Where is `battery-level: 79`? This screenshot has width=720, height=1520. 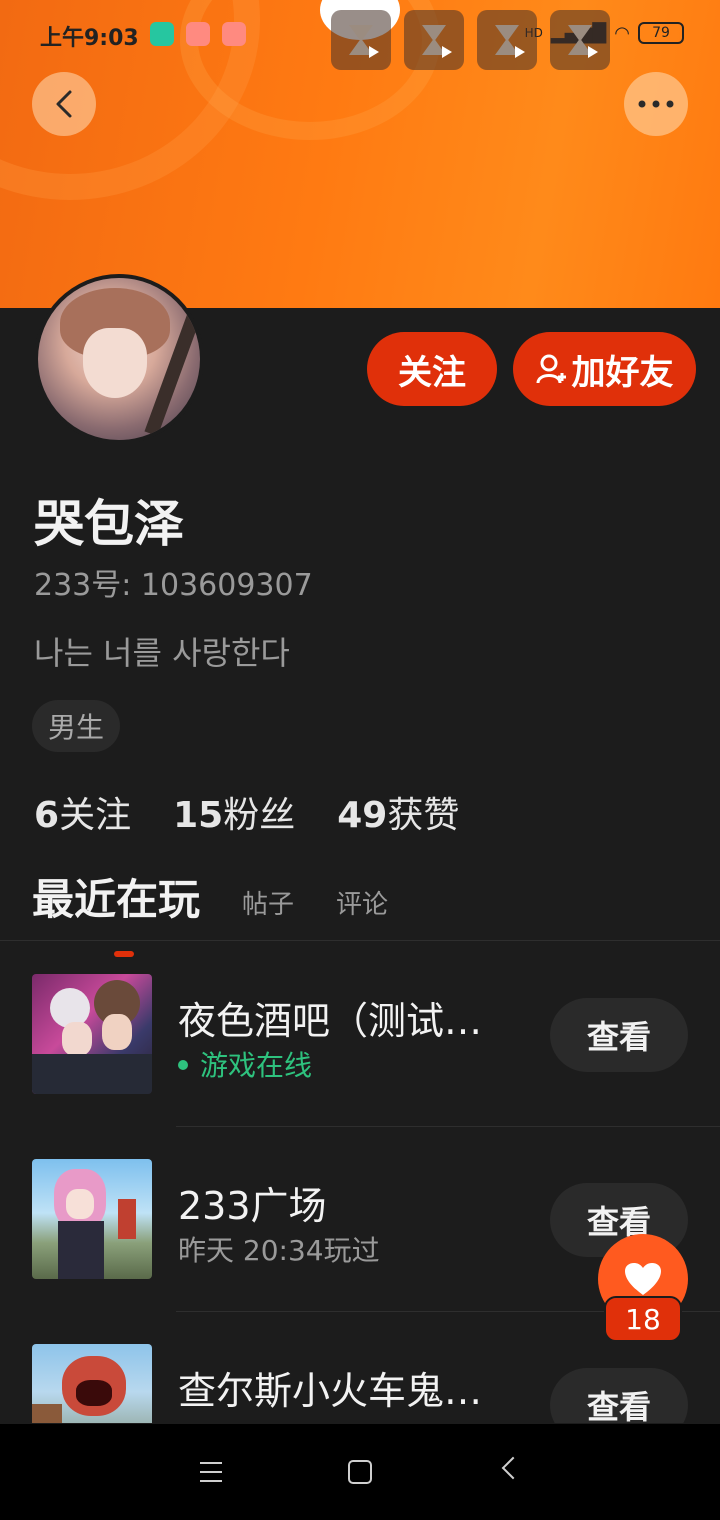
battery-level: 79 is located at coordinates (661, 33).